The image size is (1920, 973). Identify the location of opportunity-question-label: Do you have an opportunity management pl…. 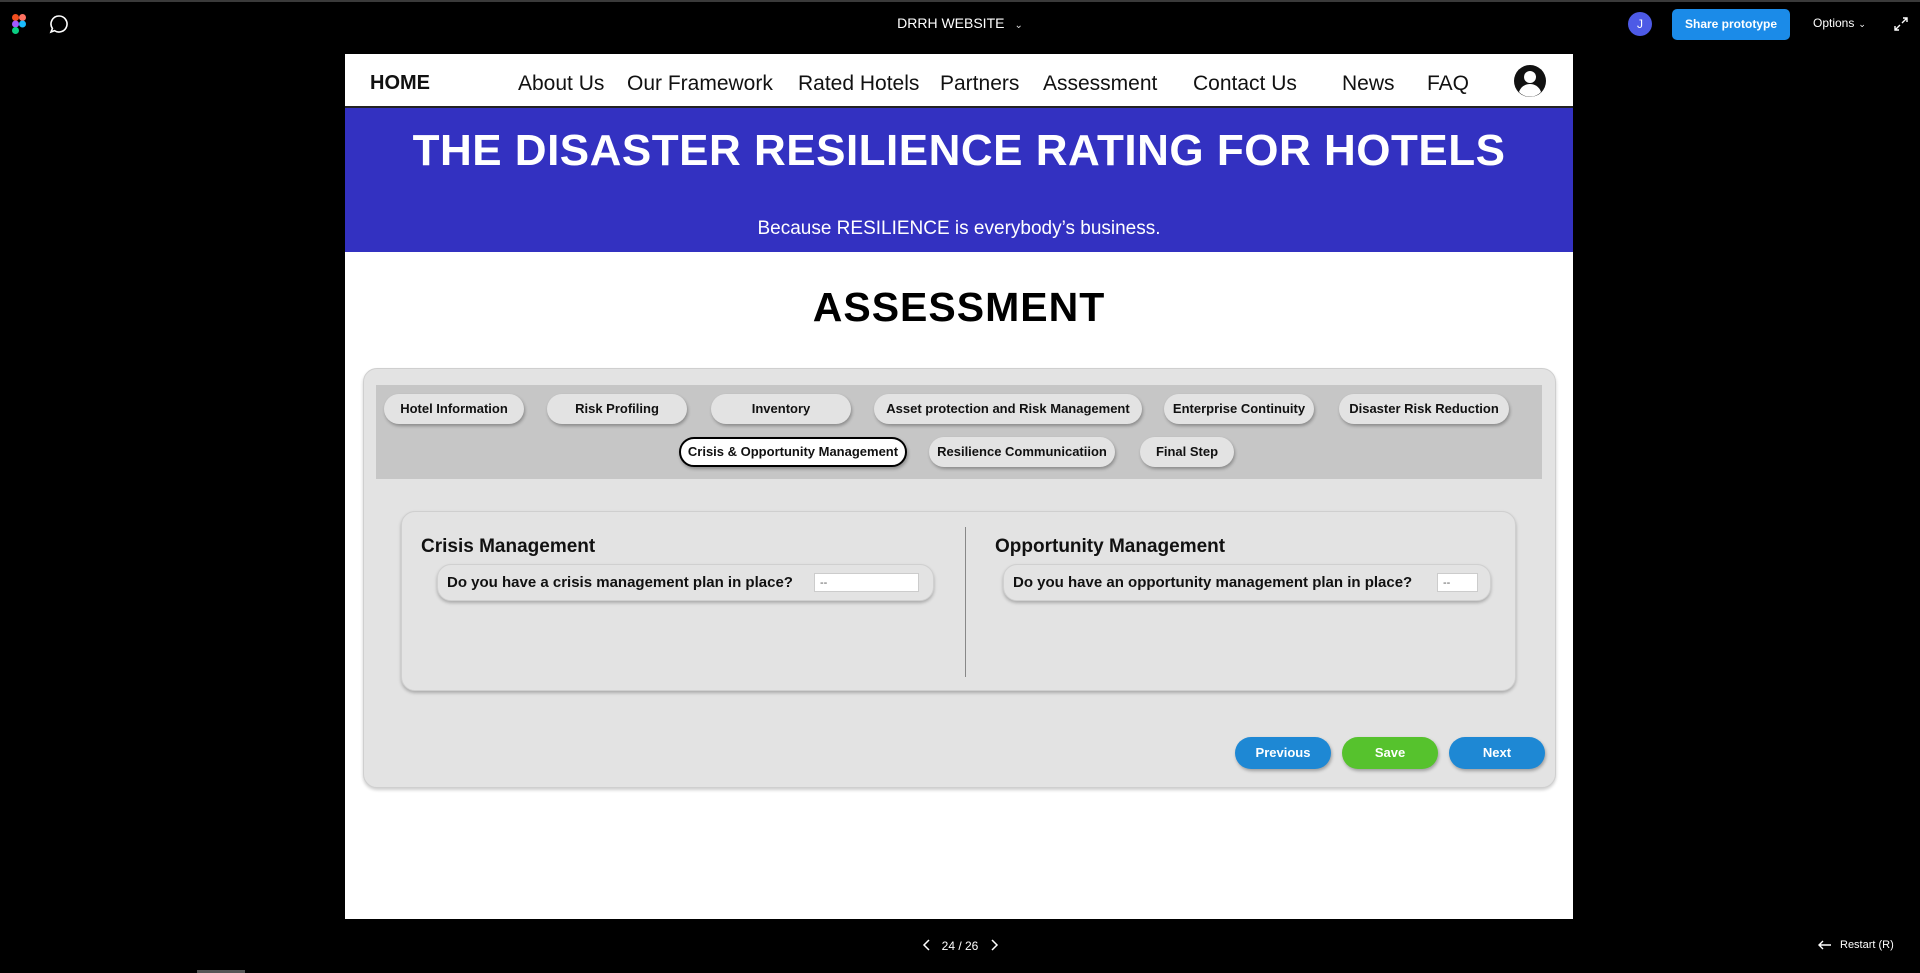
(1213, 582).